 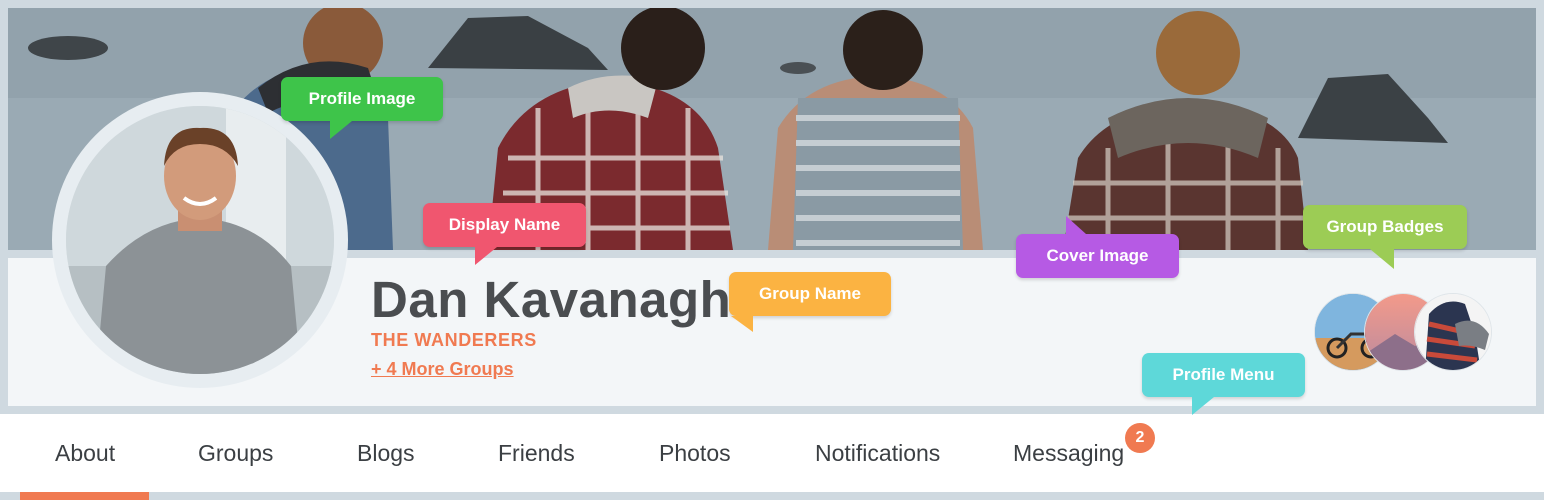 What do you see at coordinates (1140, 438) in the screenshot?
I see `messaging-count-badge: 2` at bounding box center [1140, 438].